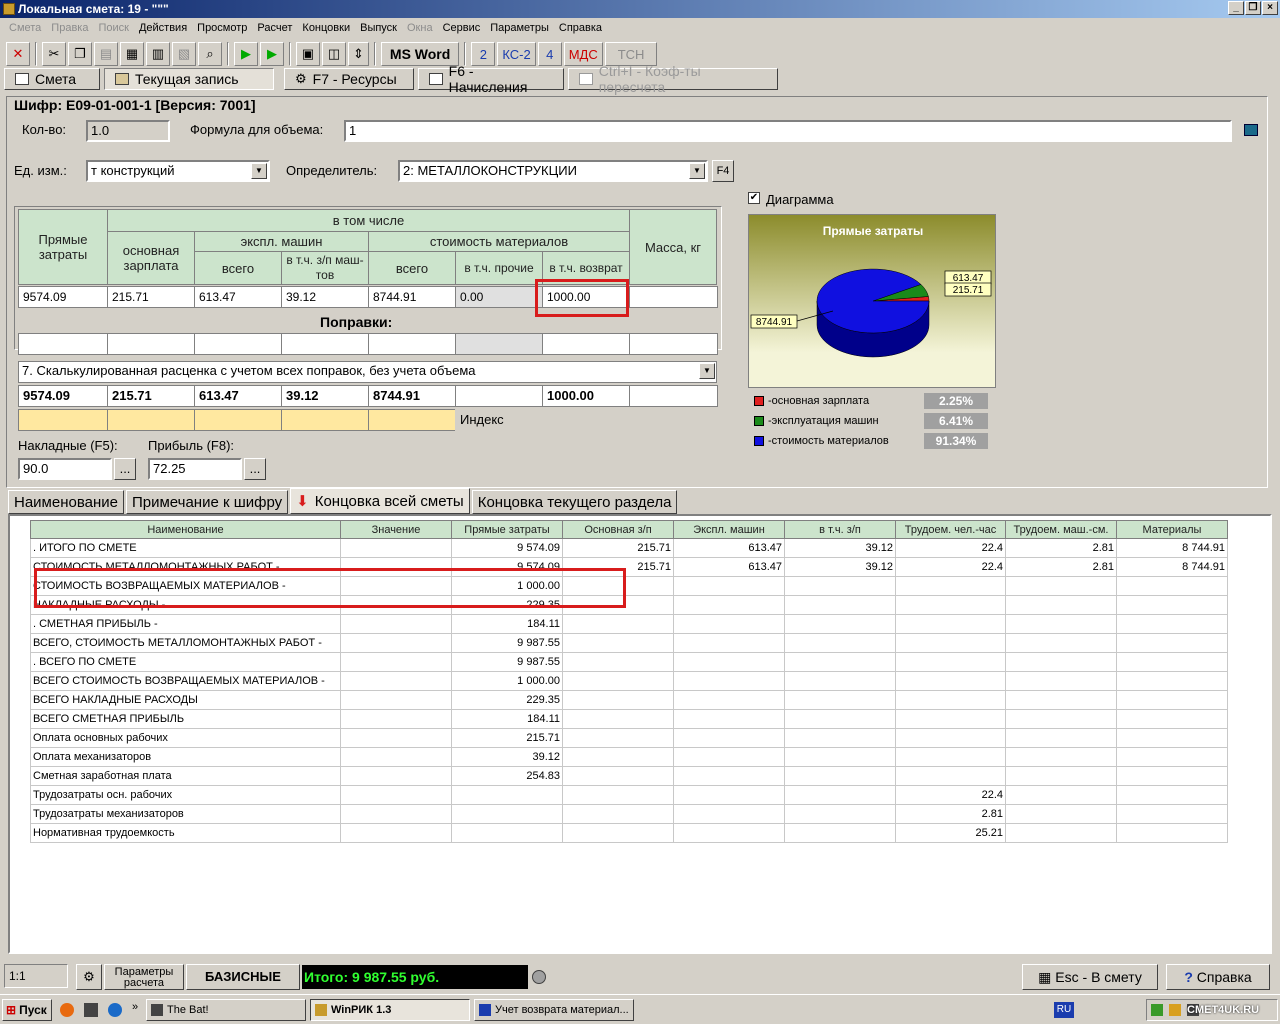 The height and width of the screenshot is (1024, 1280). Describe the element at coordinates (629, 795) in the screenshot. I see `table-row: Трудозатраты осн. рабочих 22.4` at that location.